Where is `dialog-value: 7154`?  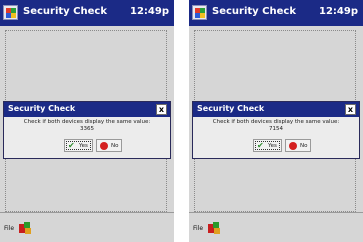 dialog-value: 7154 is located at coordinates (276, 129).